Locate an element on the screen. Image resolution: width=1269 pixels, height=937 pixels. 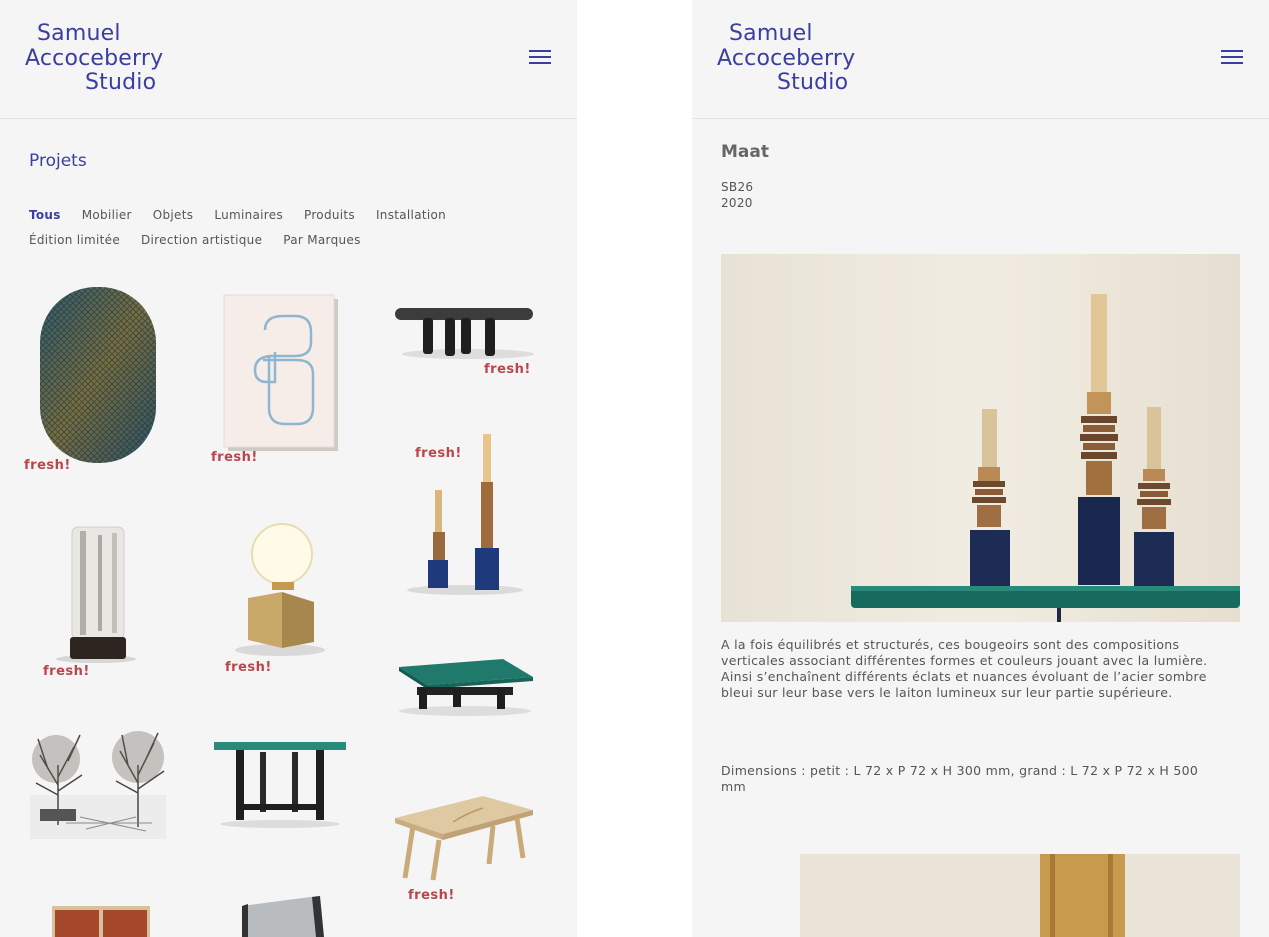
project-thumb-trees-installation-sketch is located at coordinates (98, 784).